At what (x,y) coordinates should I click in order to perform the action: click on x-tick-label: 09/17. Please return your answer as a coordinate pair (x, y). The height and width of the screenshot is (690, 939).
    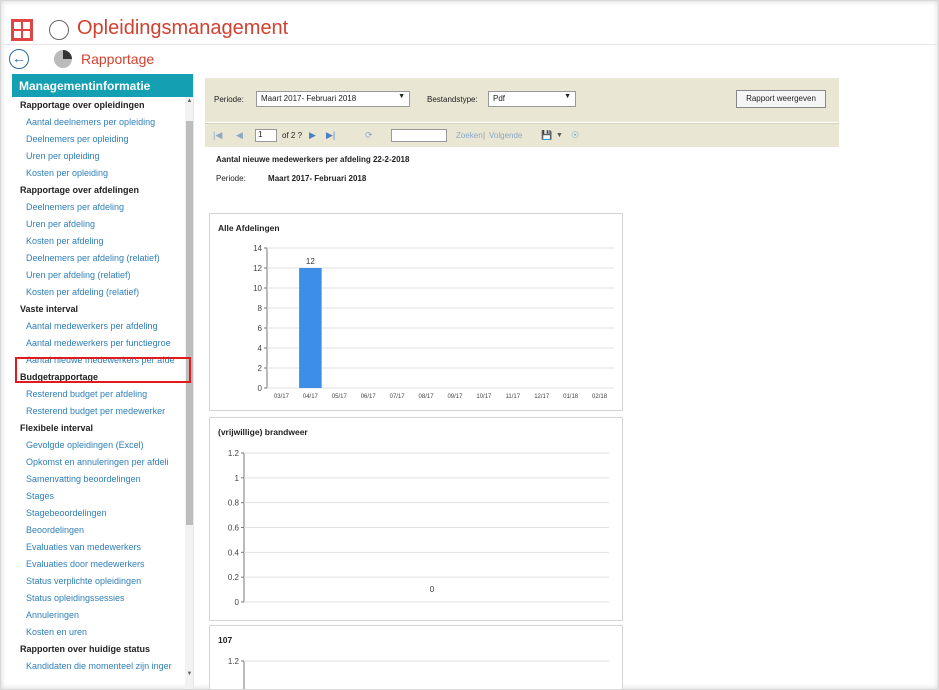
    Looking at the image, I should click on (455, 397).